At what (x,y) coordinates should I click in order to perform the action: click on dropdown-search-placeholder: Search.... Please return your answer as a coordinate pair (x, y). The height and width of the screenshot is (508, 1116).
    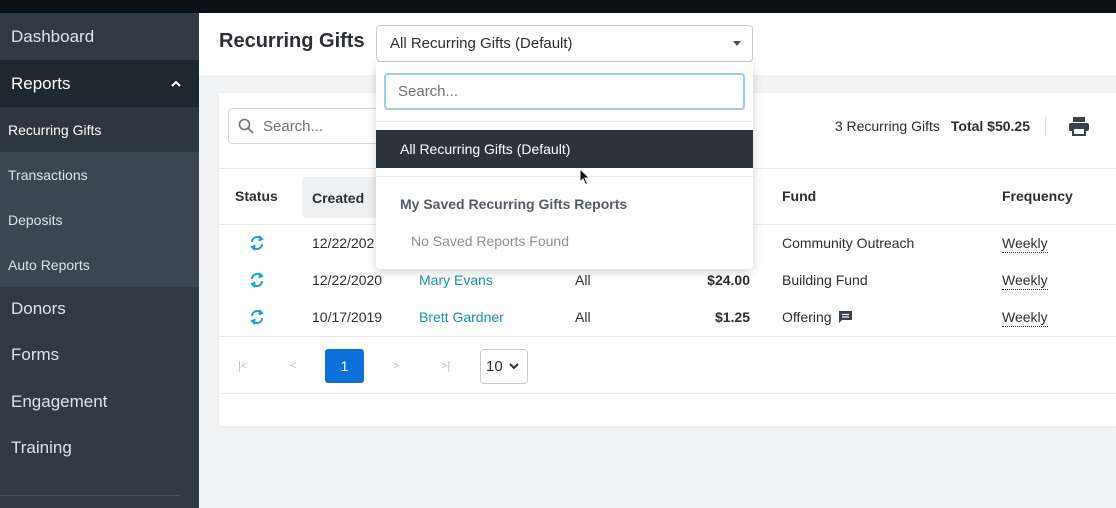
    Looking at the image, I should click on (428, 91).